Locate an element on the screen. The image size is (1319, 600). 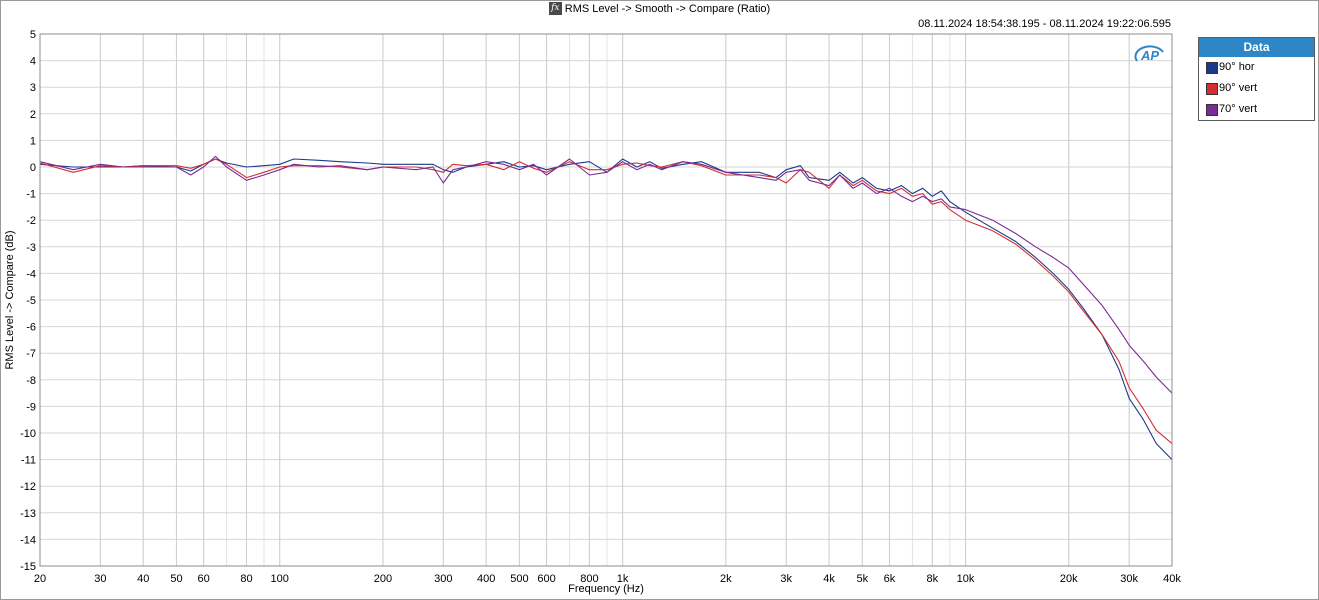
y-tick-label: -14 is located at coordinates (28, 540).